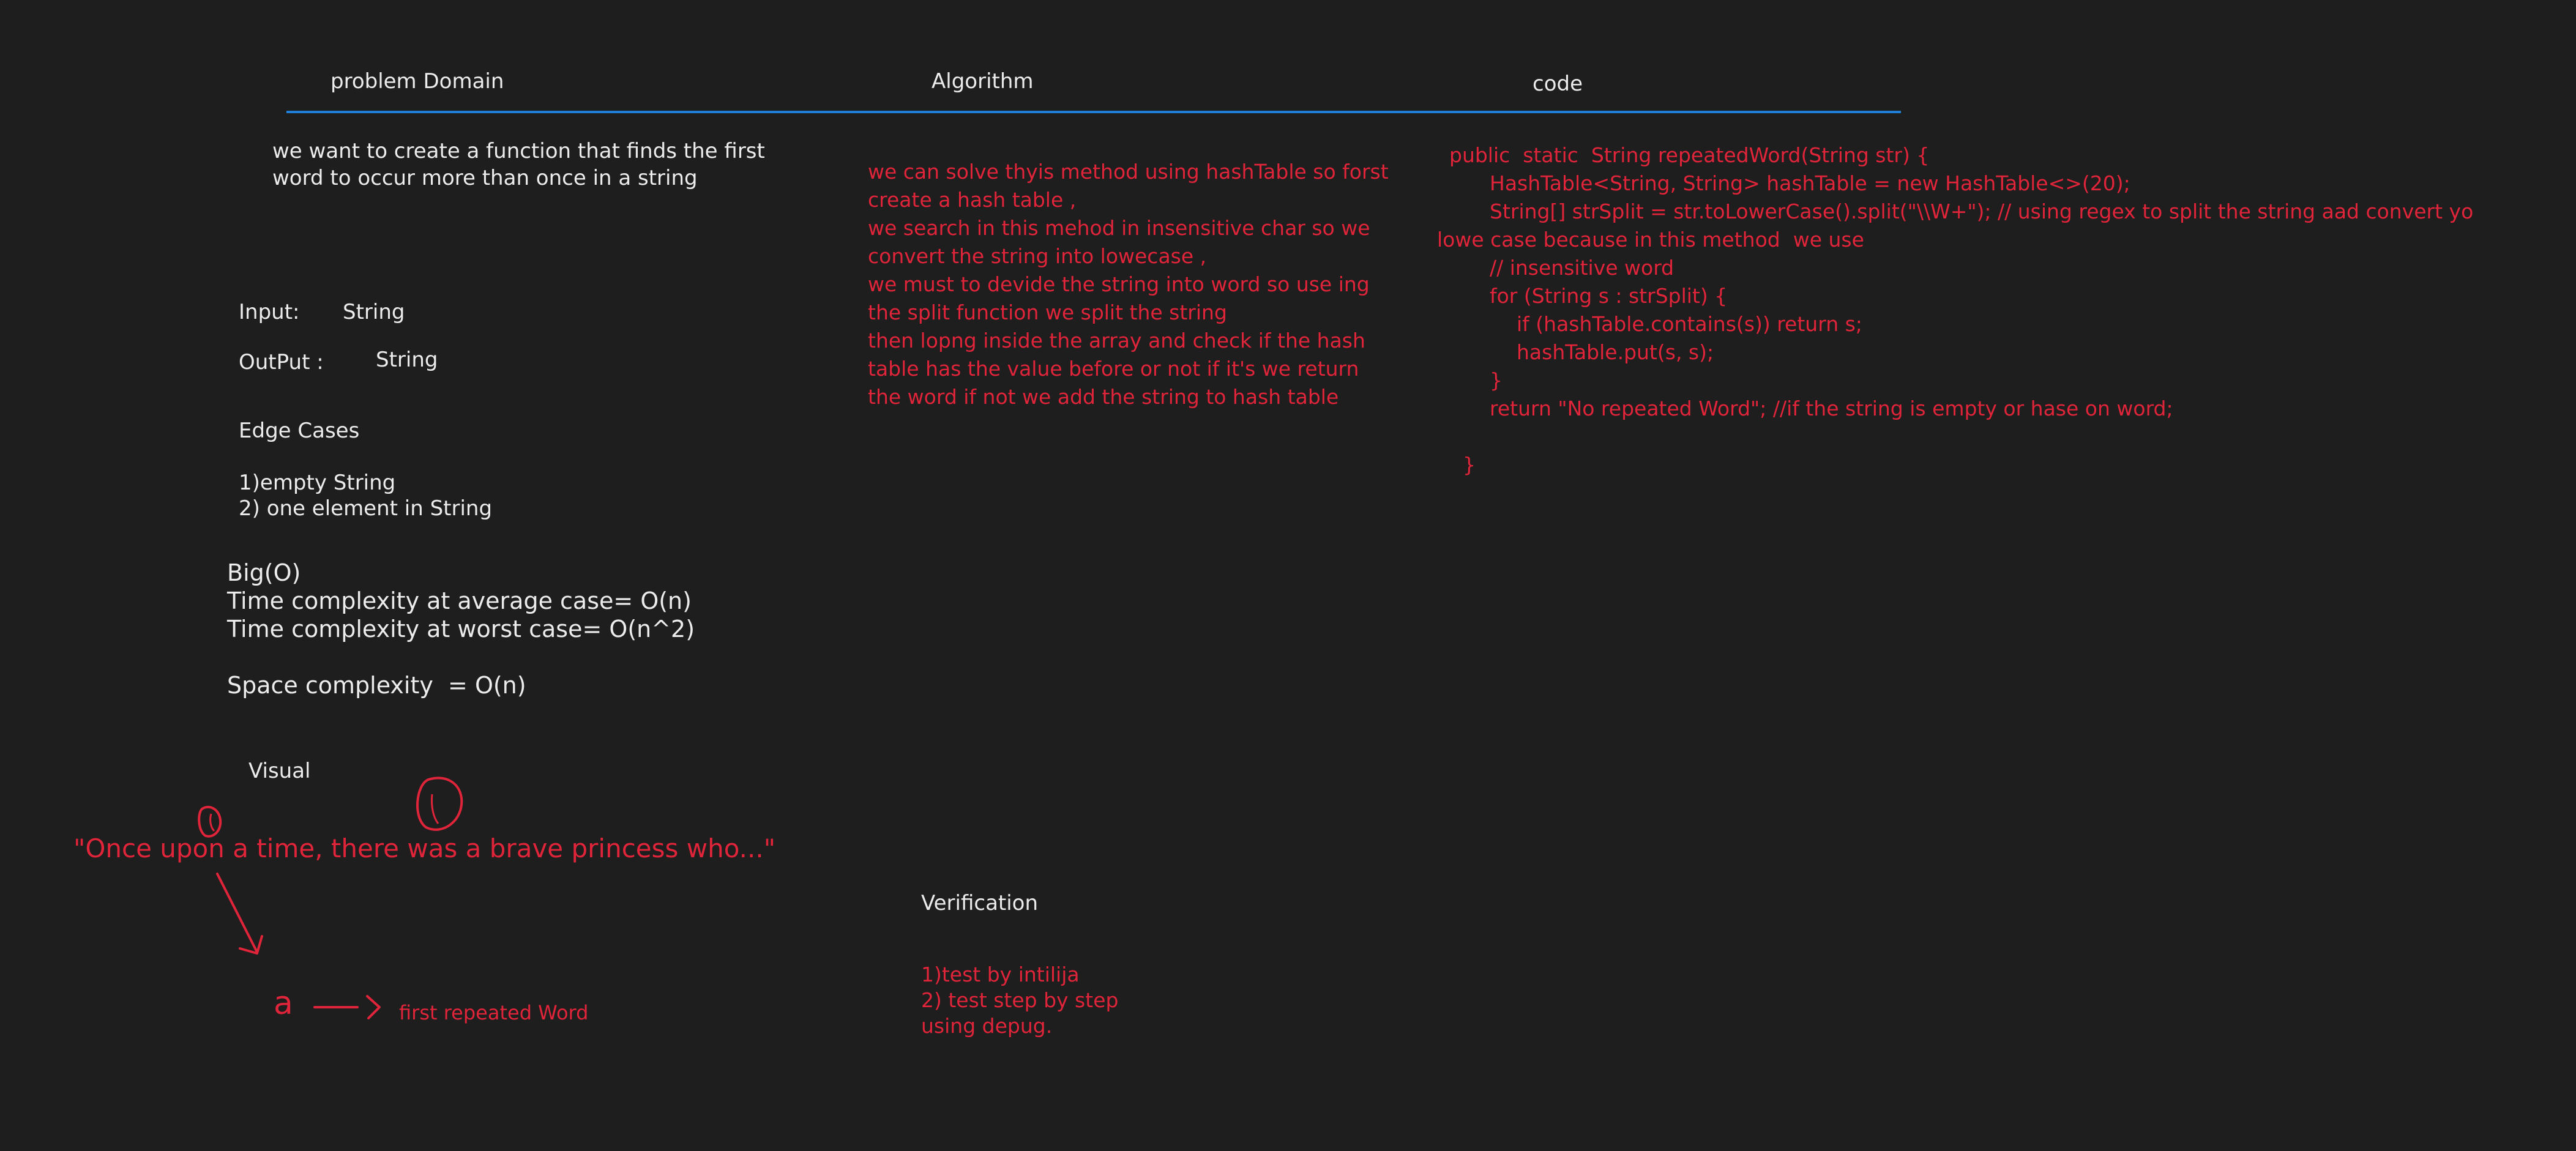 The height and width of the screenshot is (1151, 2576). Describe the element at coordinates (373, 1007) in the screenshot. I see `result-arrow-head` at that location.